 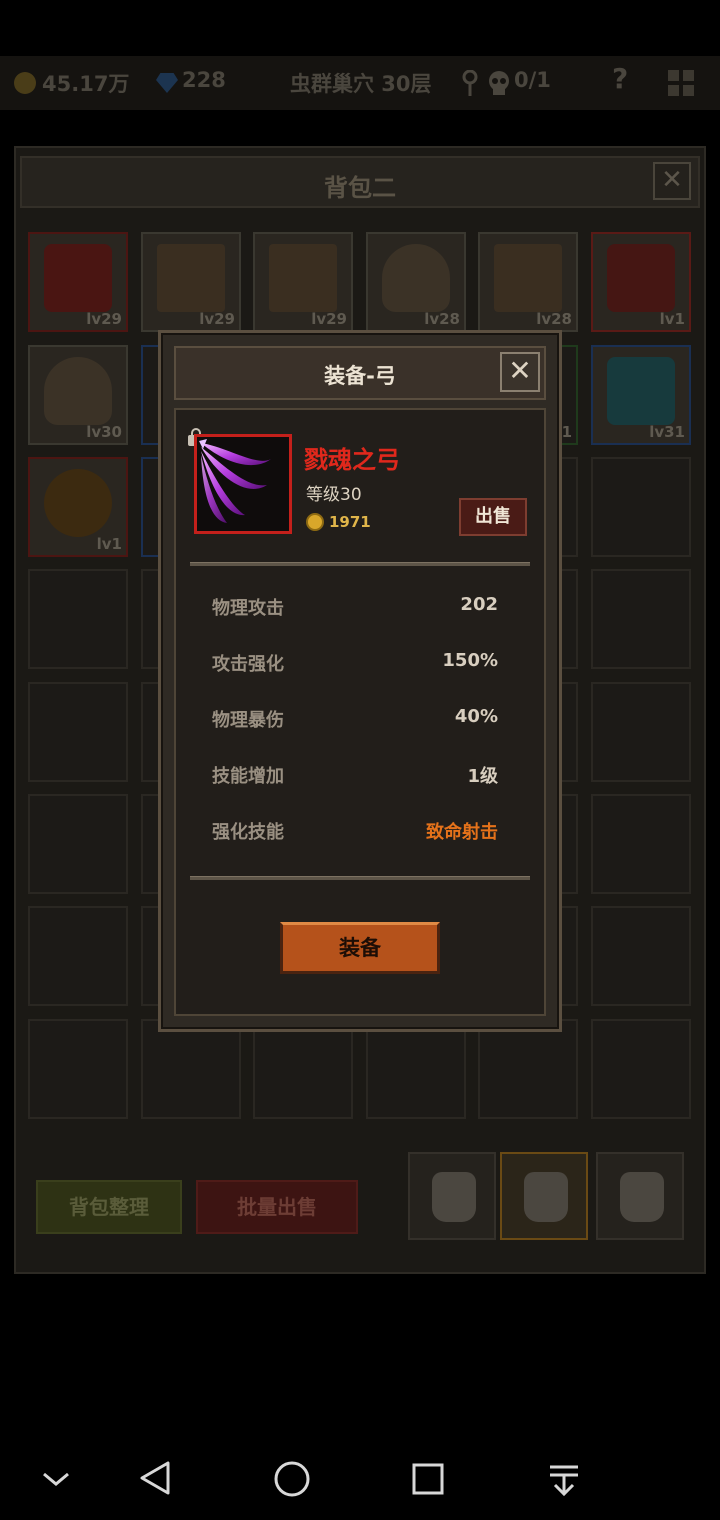 I want to click on inventory-title: 背包二, so click(x=360, y=188).